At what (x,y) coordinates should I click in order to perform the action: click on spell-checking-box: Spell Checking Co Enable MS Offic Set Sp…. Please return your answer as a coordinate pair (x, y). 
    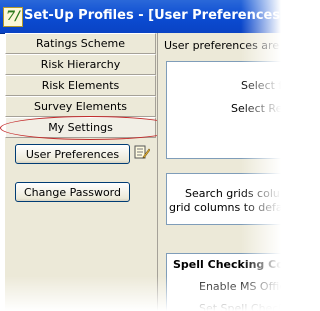
    Looking at the image, I should click on (223, 282).